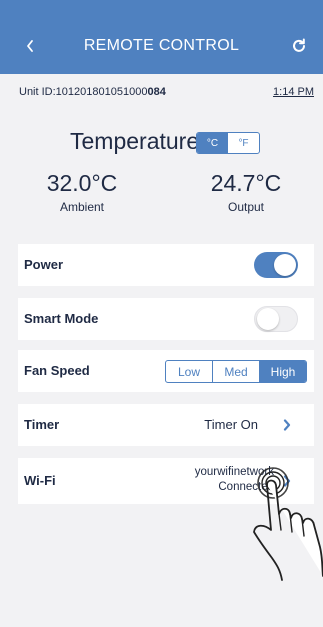 Image resolution: width=323 pixels, height=627 pixels. Describe the element at coordinates (57, 370) in the screenshot. I see `fan-speed-label: Fan Speed` at that location.